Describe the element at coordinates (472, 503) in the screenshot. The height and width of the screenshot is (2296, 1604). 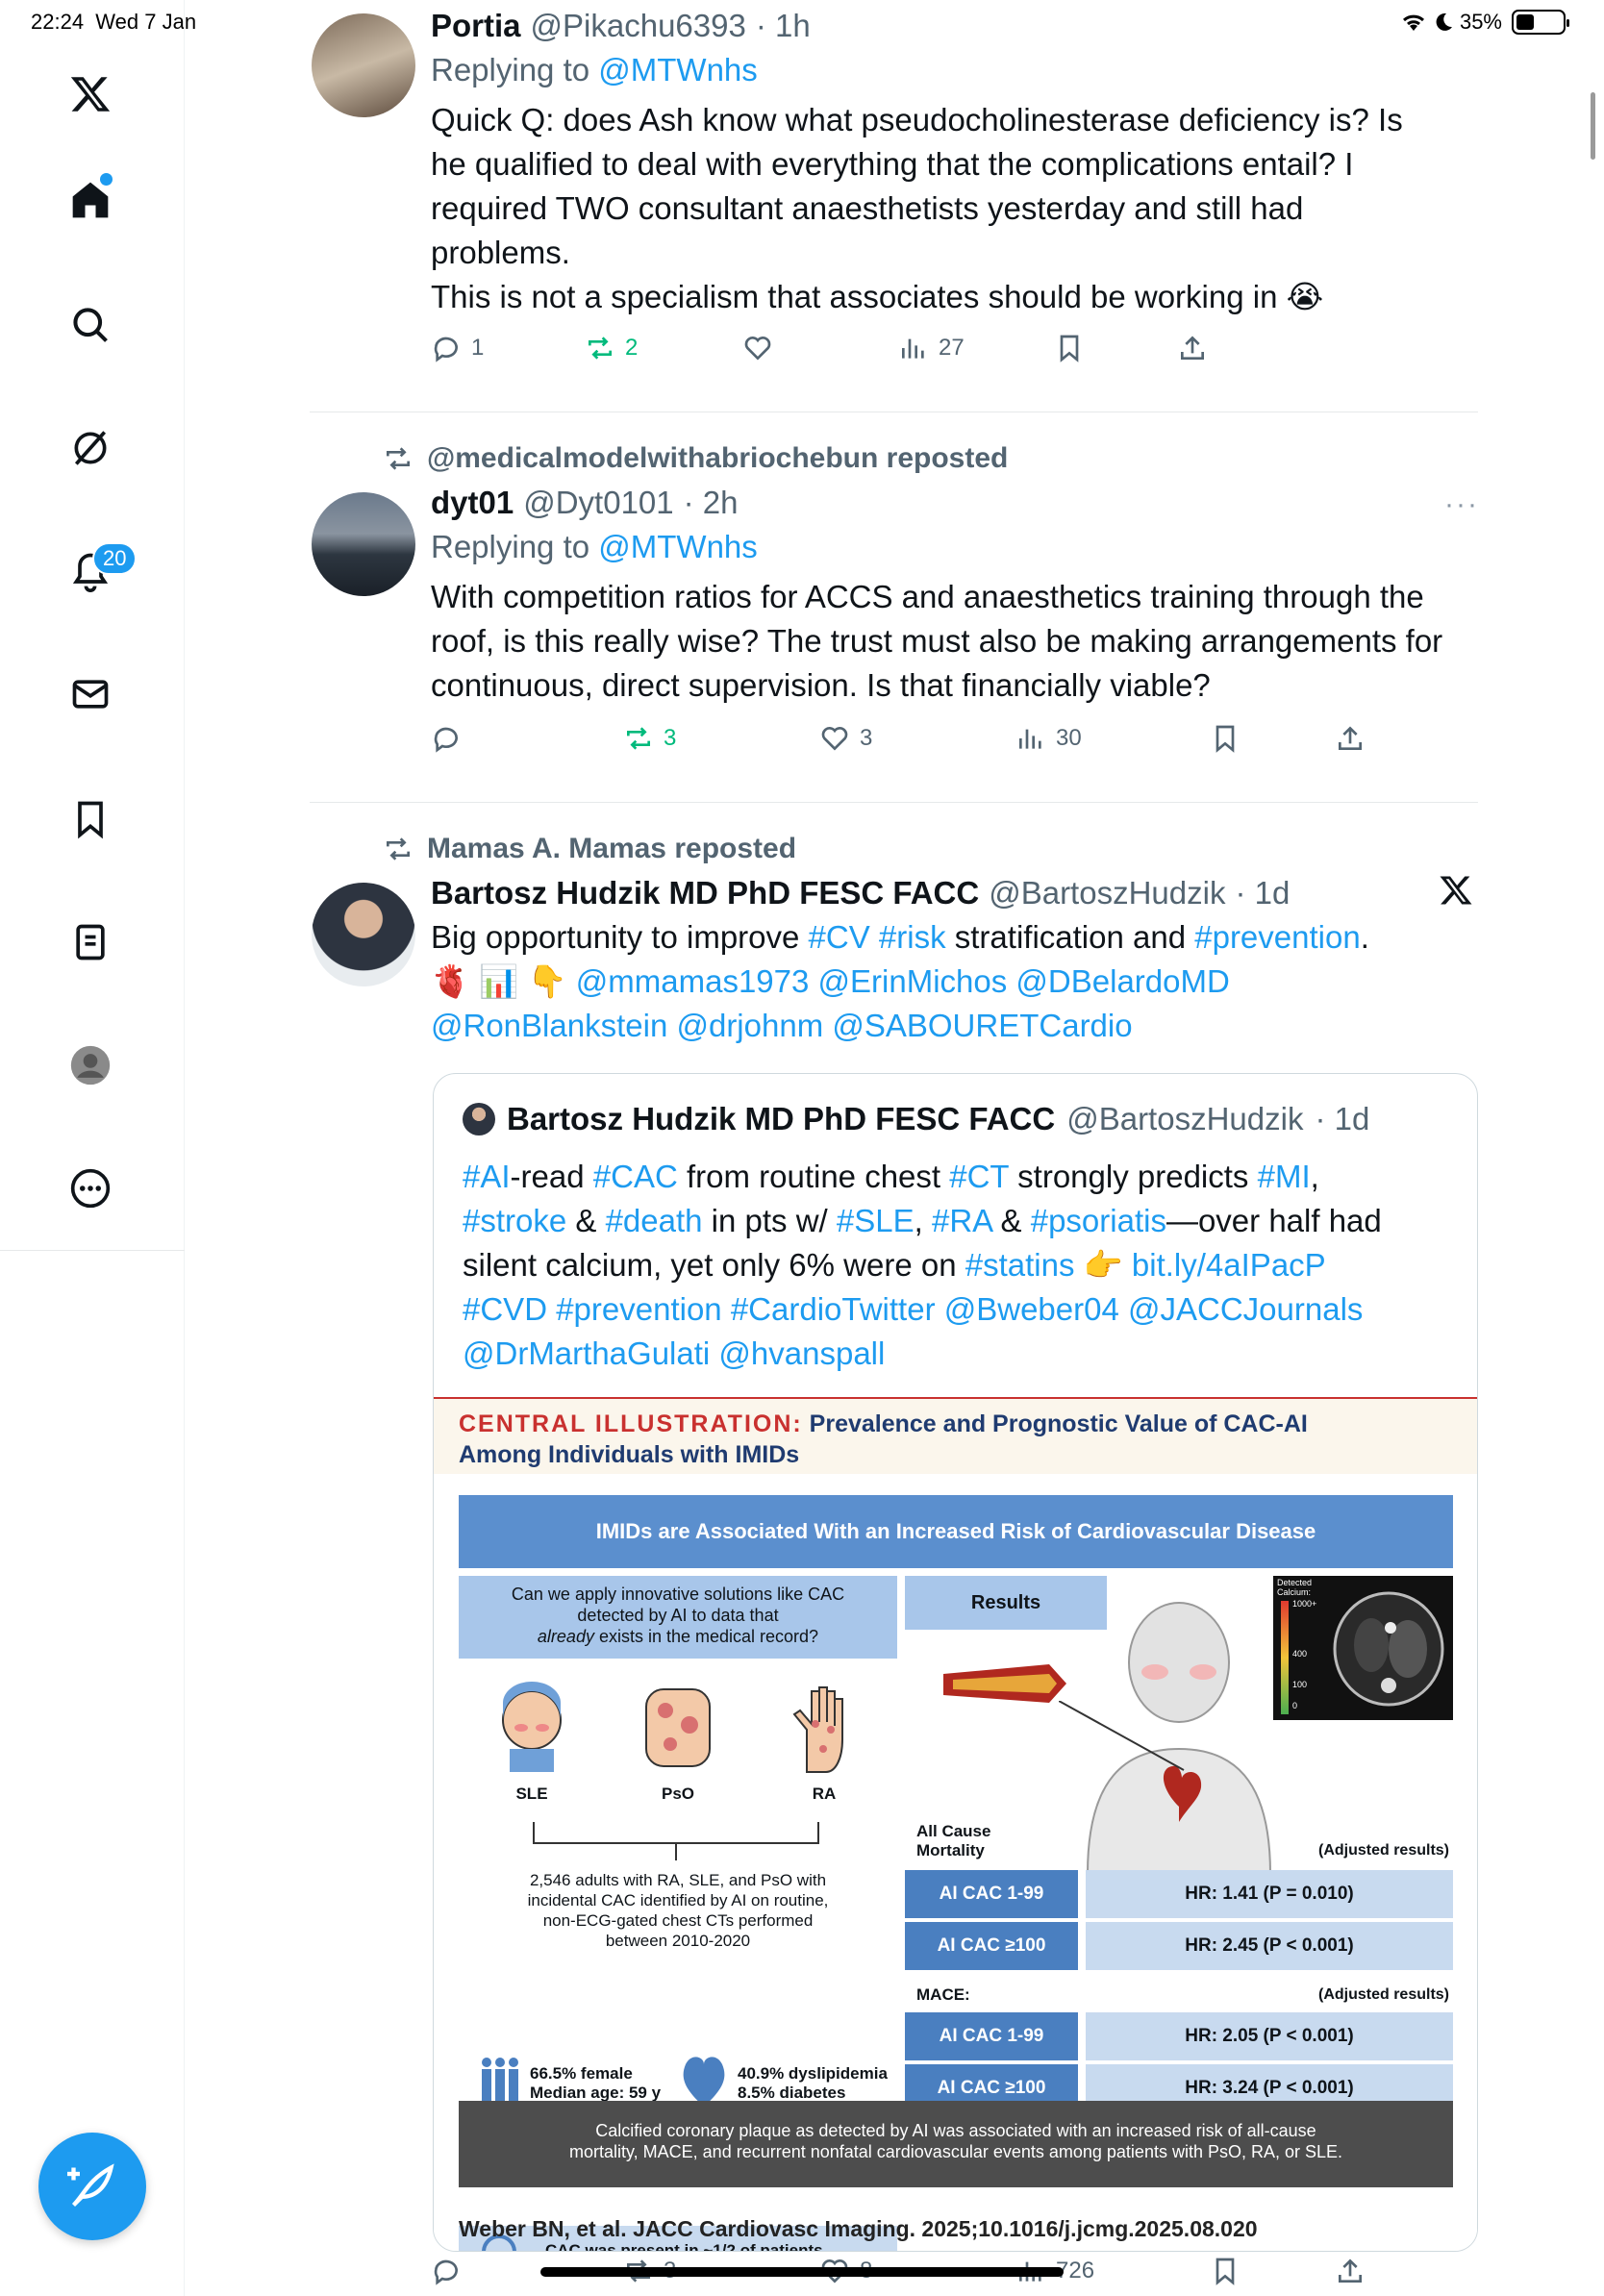
I see `tweet2-author-name: dyt01` at that location.